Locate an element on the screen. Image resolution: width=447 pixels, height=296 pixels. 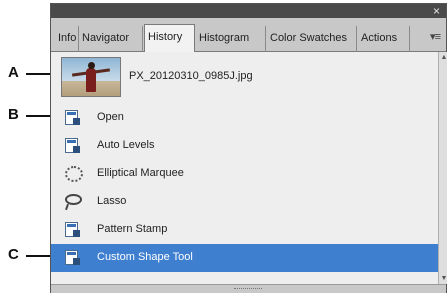
history-item-label: Open is located at coordinates (110, 117).